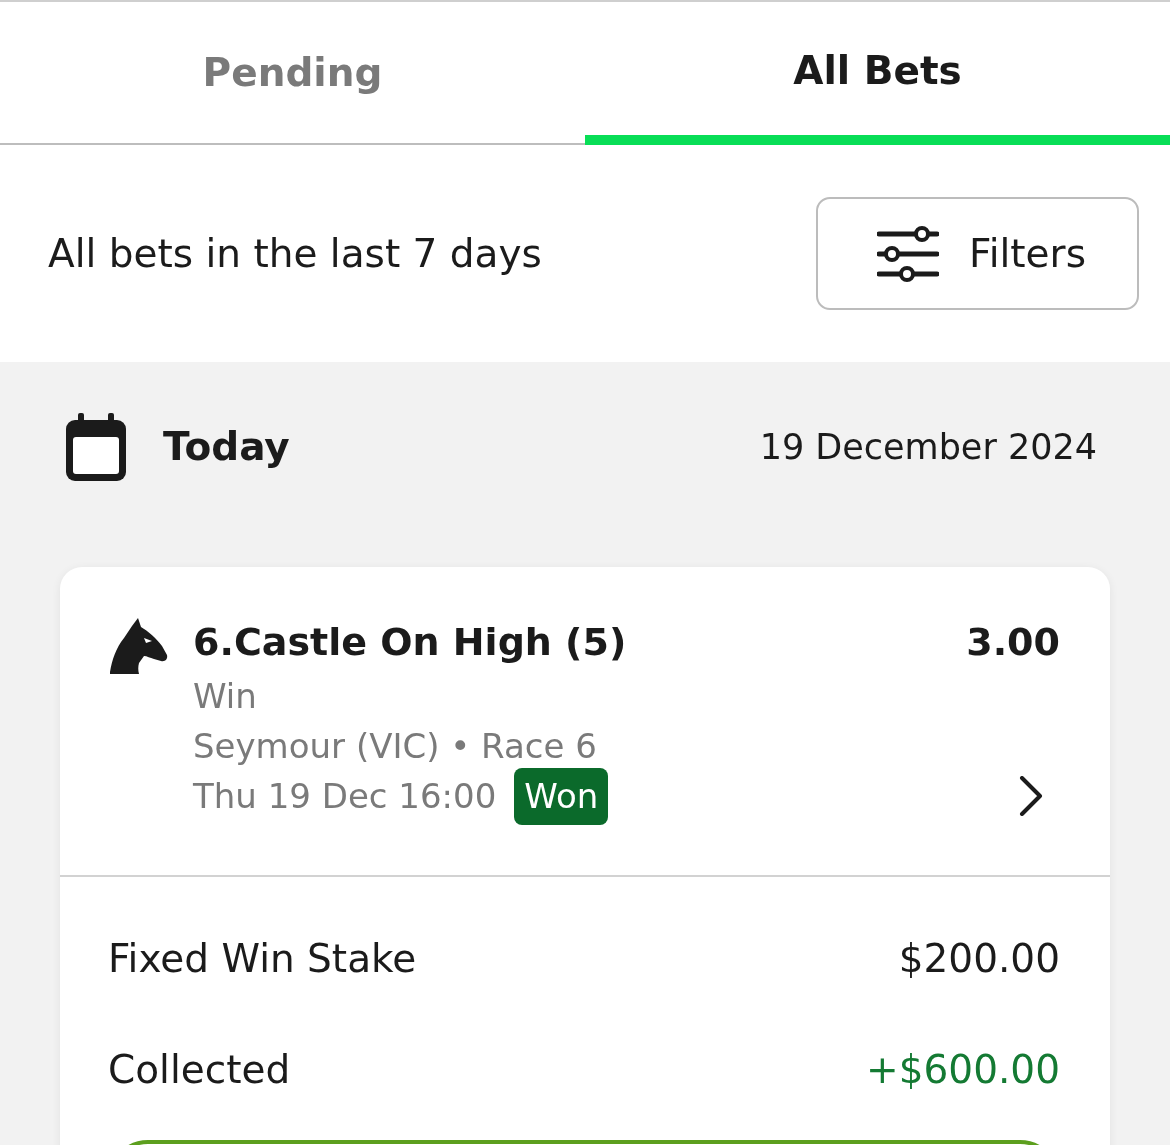 This screenshot has width=1170, height=1145. What do you see at coordinates (410, 642) in the screenshot?
I see `selection-name: 6.Castle On High (5)` at bounding box center [410, 642].